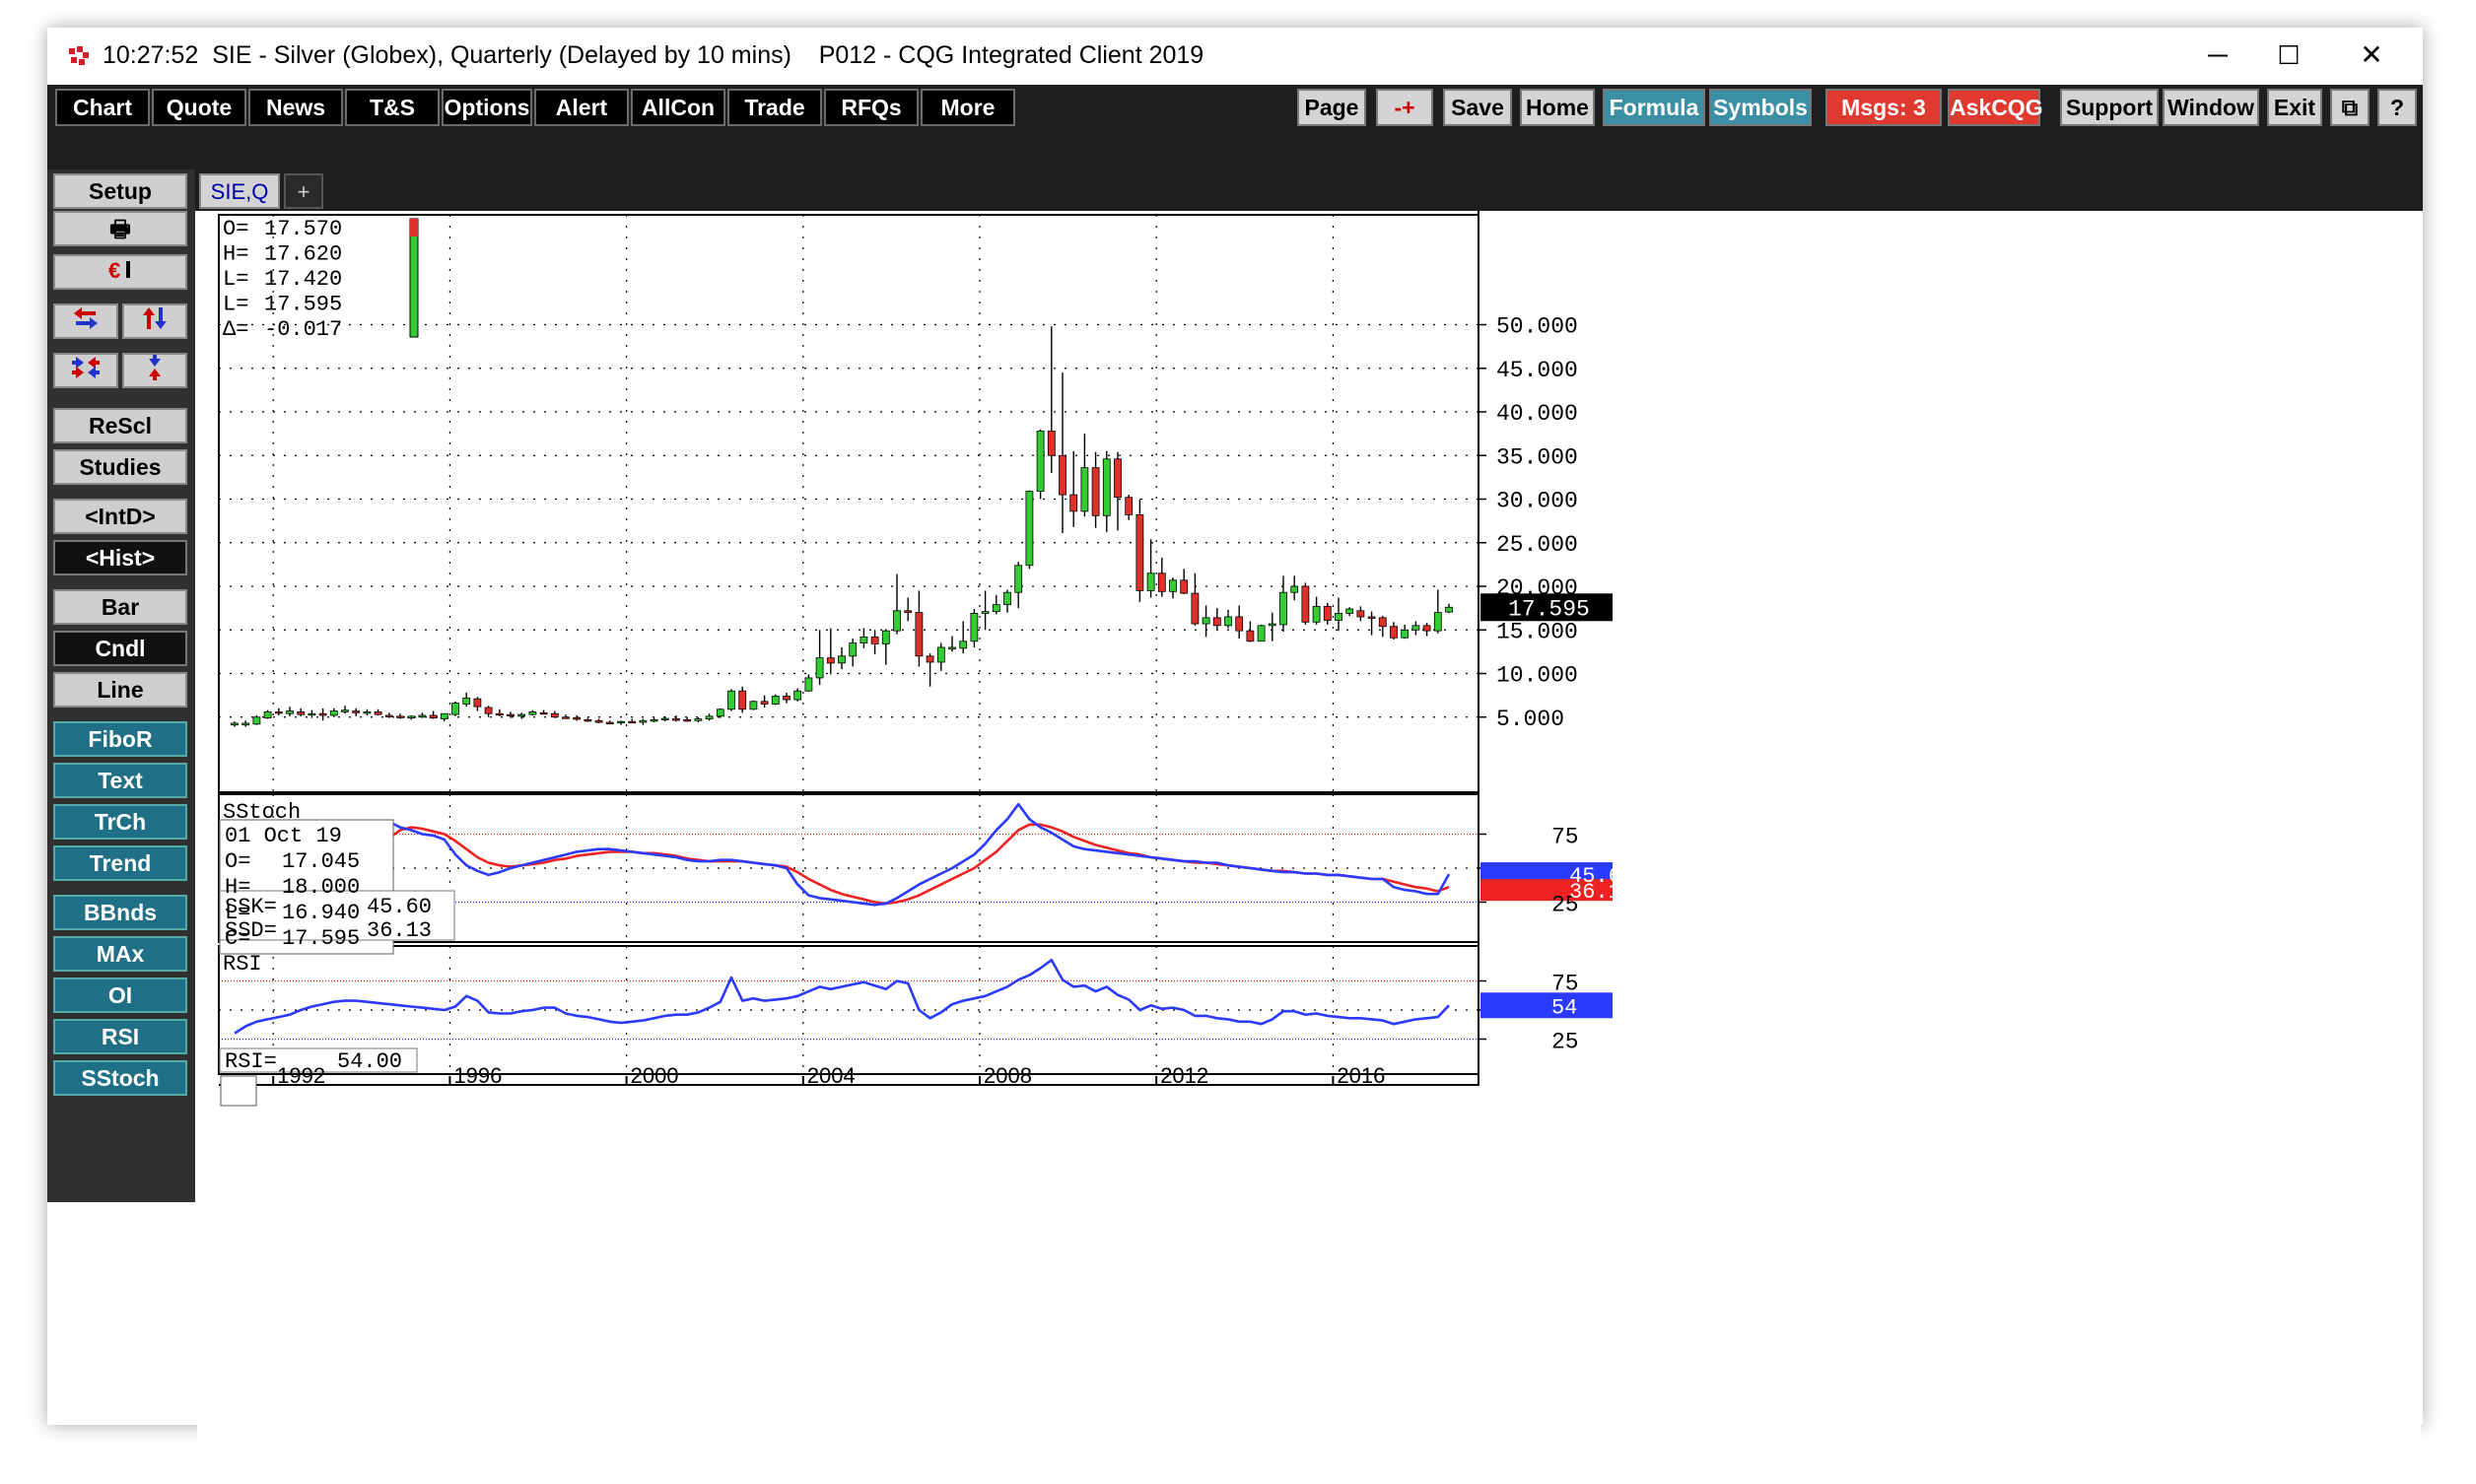 This screenshot has width=2476, height=1484. What do you see at coordinates (1546, 1005) in the screenshot?
I see `rsi-value-tag` at bounding box center [1546, 1005].